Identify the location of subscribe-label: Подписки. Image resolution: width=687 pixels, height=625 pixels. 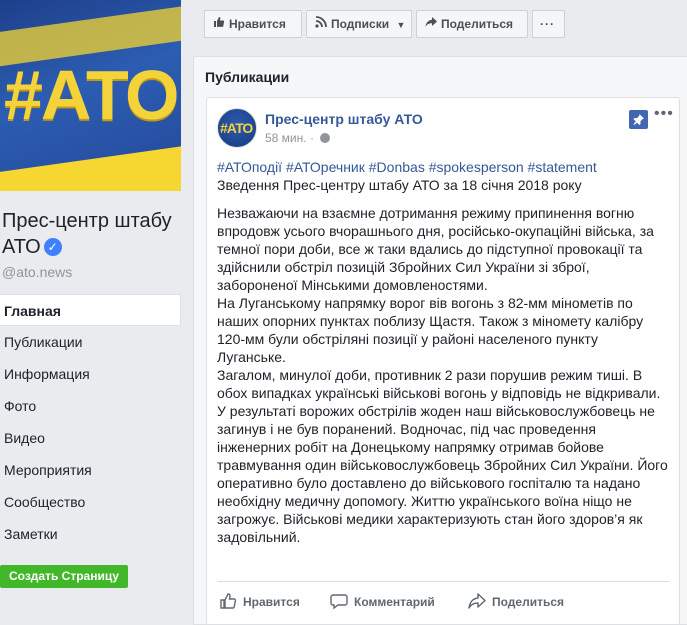
(360, 24).